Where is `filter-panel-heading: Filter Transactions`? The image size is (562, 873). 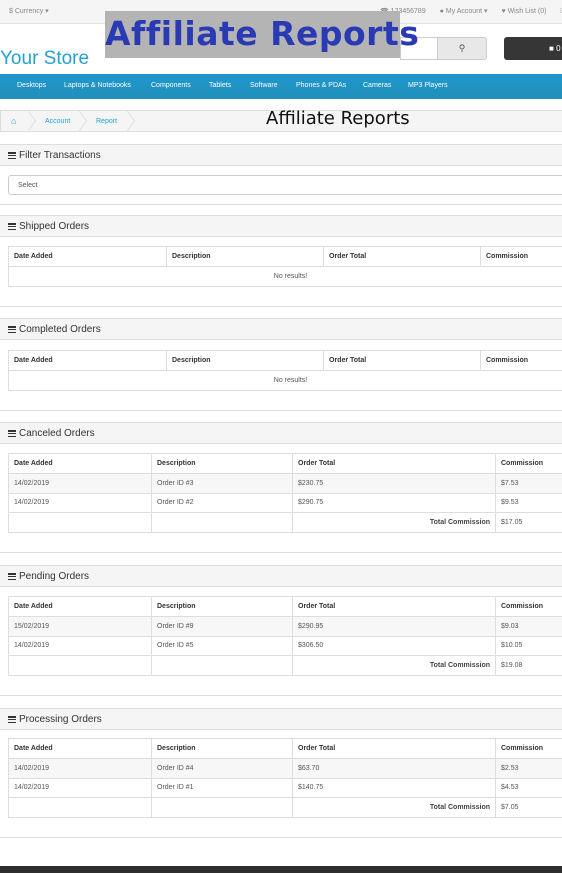 filter-panel-heading: Filter Transactions is located at coordinates (281, 155).